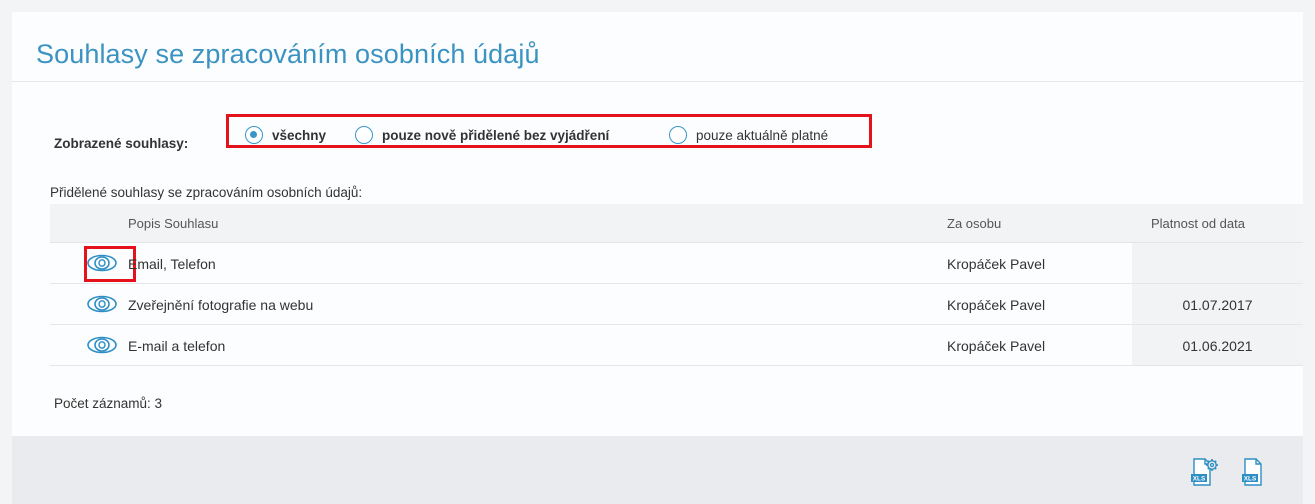 This screenshot has height=504, width=1315. I want to click on date-cell-background, so click(1217, 263).